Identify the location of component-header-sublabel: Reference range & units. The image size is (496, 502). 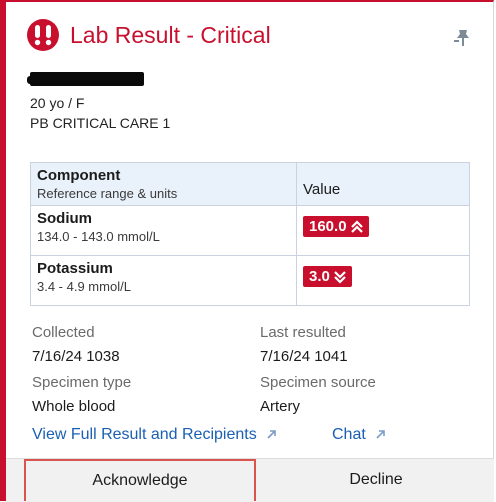
(107, 193).